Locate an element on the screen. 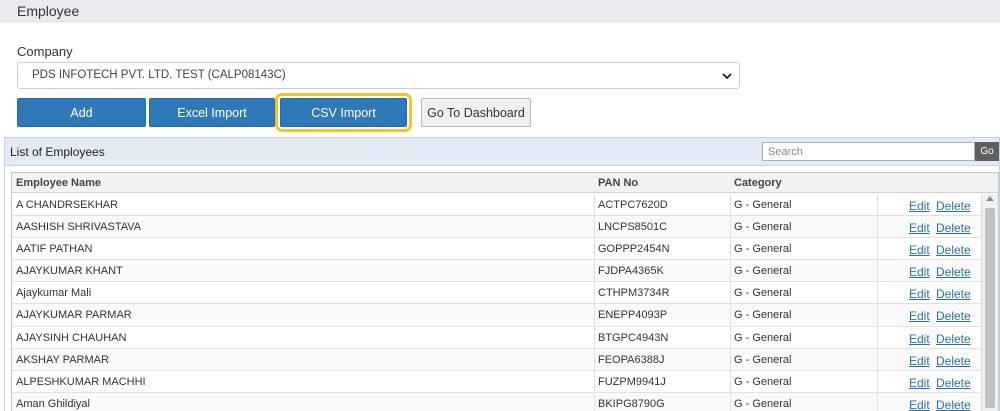 Image resolution: width=1000 pixels, height=411 pixels. pan-cell: GOPPP2454N is located at coordinates (634, 249).